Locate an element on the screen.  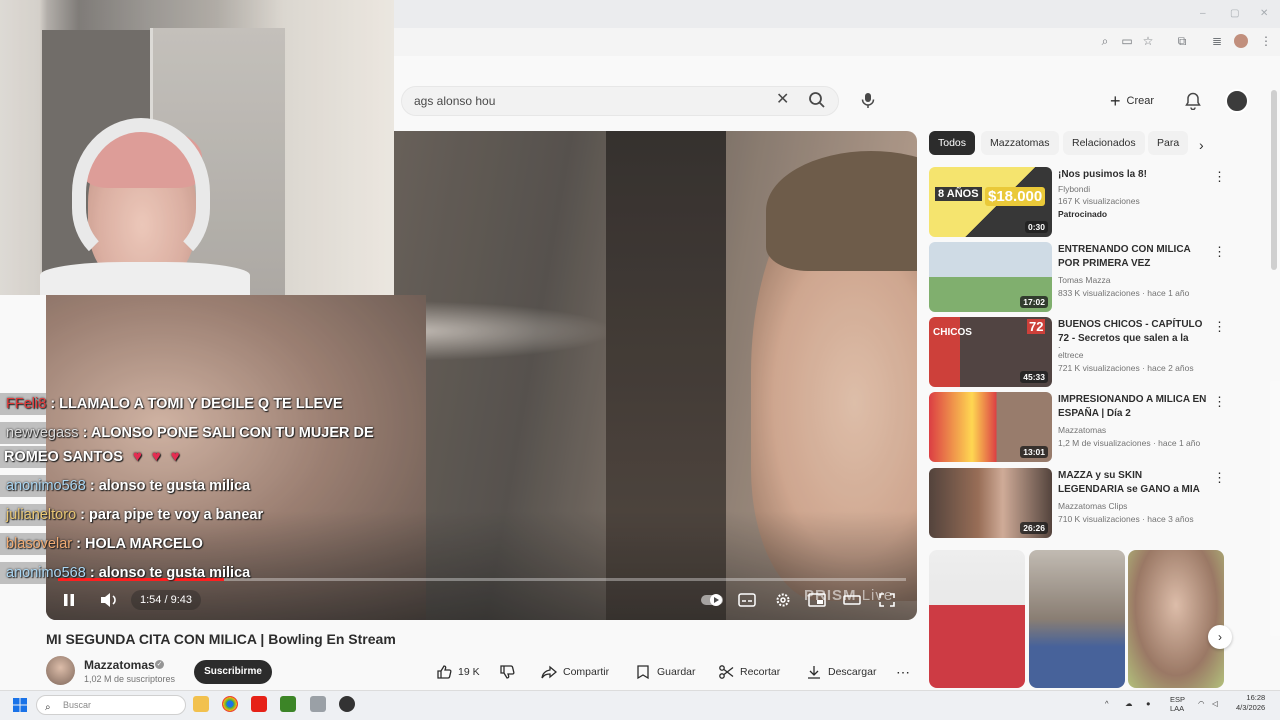
subscribe-button: Suscribirme is located at coordinates (233, 672).